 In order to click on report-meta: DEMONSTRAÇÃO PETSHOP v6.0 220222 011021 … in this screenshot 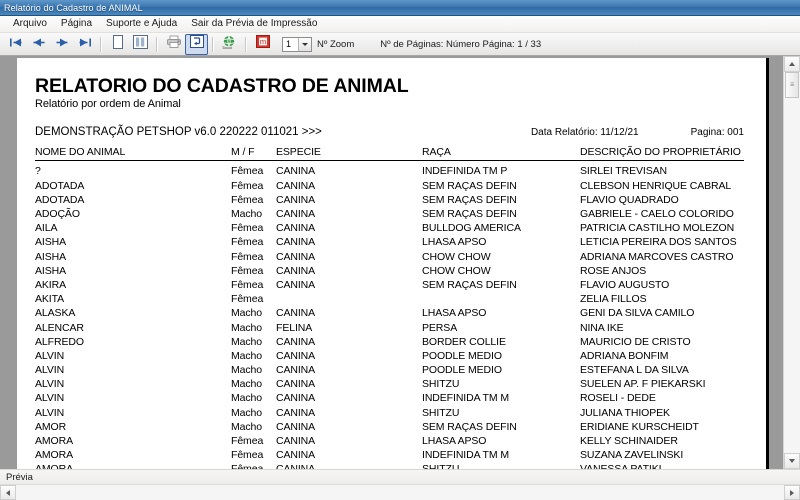, I will do `click(389, 132)`.